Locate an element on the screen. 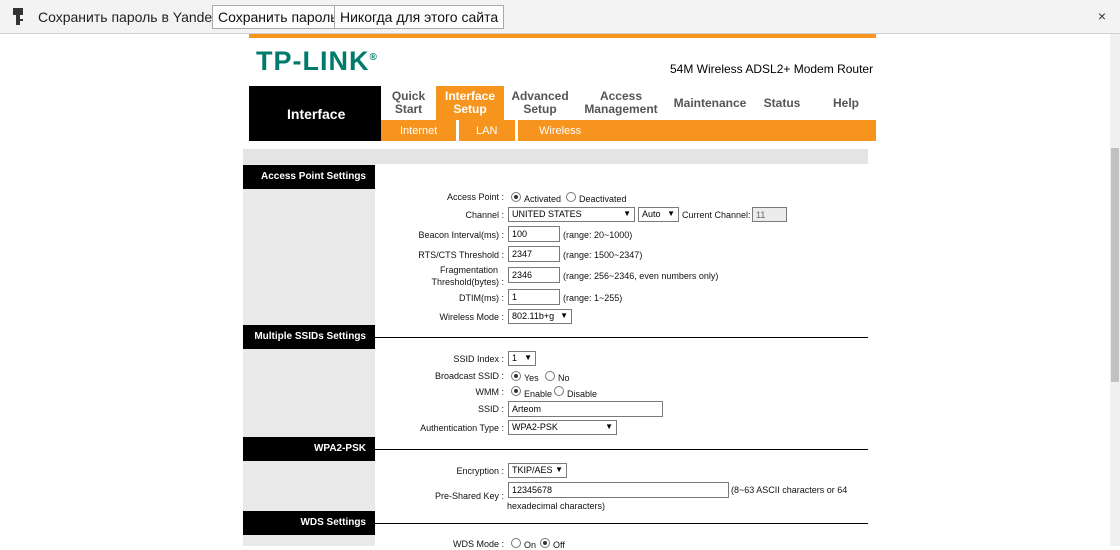 Image resolution: width=1120 pixels, height=550 pixels. header-accent-line is located at coordinates (562, 36).